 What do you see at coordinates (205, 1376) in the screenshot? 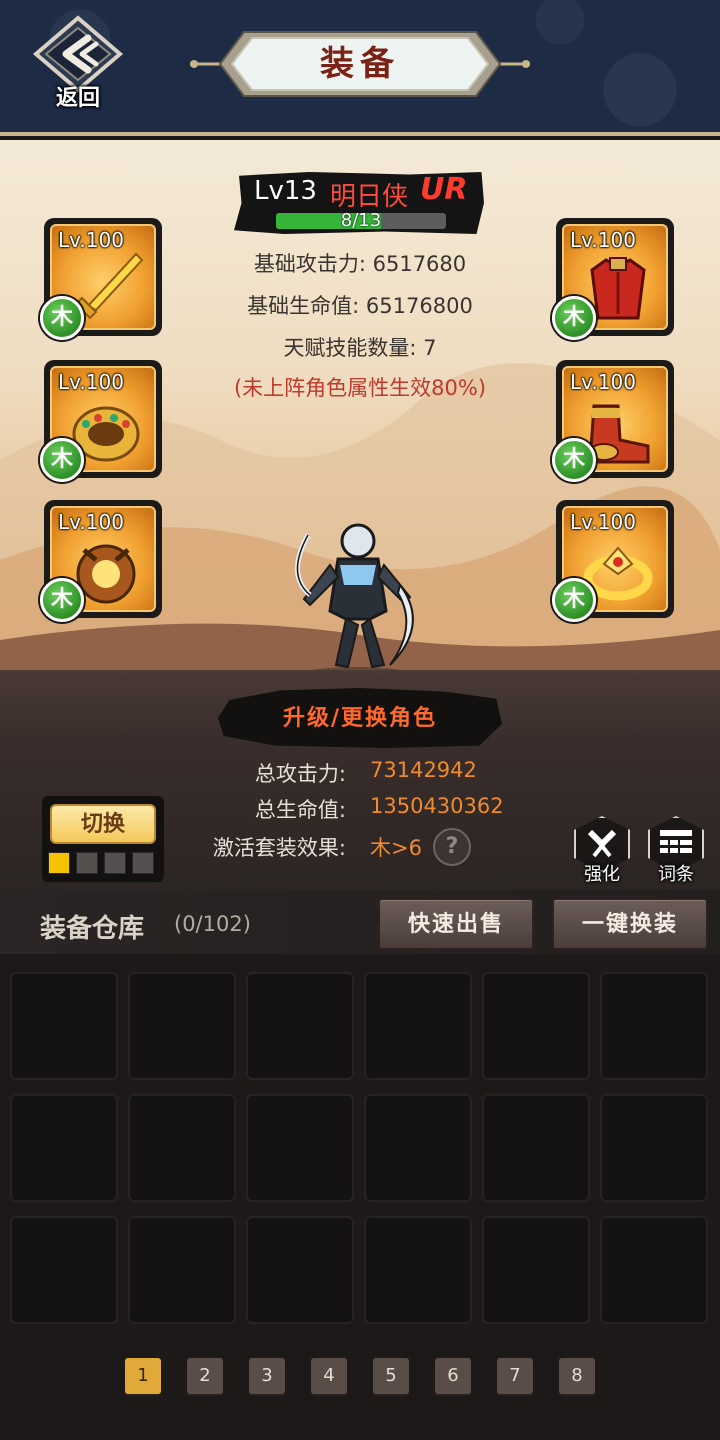
I see `page-button-2: 2` at bounding box center [205, 1376].